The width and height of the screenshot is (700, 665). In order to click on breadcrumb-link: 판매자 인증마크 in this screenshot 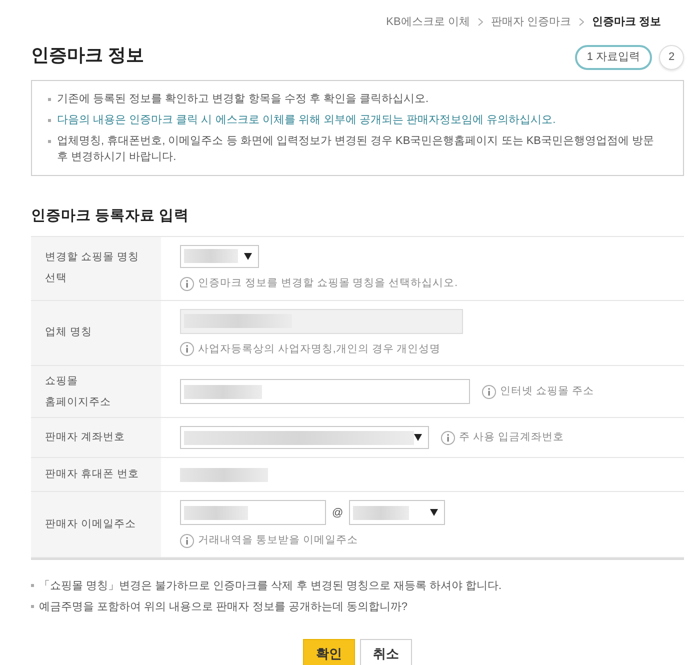, I will do `click(530, 22)`.